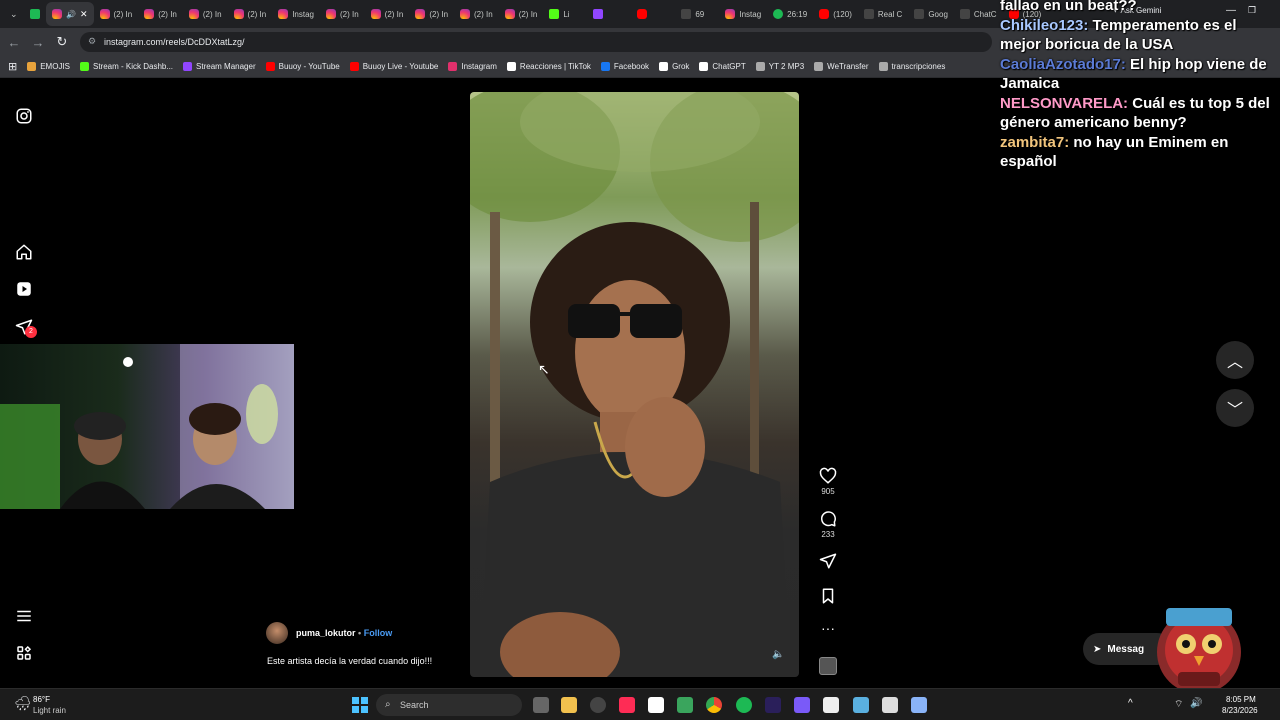 The width and height of the screenshot is (1280, 720). Describe the element at coordinates (828, 519) in the screenshot. I see `comment-icon` at that location.